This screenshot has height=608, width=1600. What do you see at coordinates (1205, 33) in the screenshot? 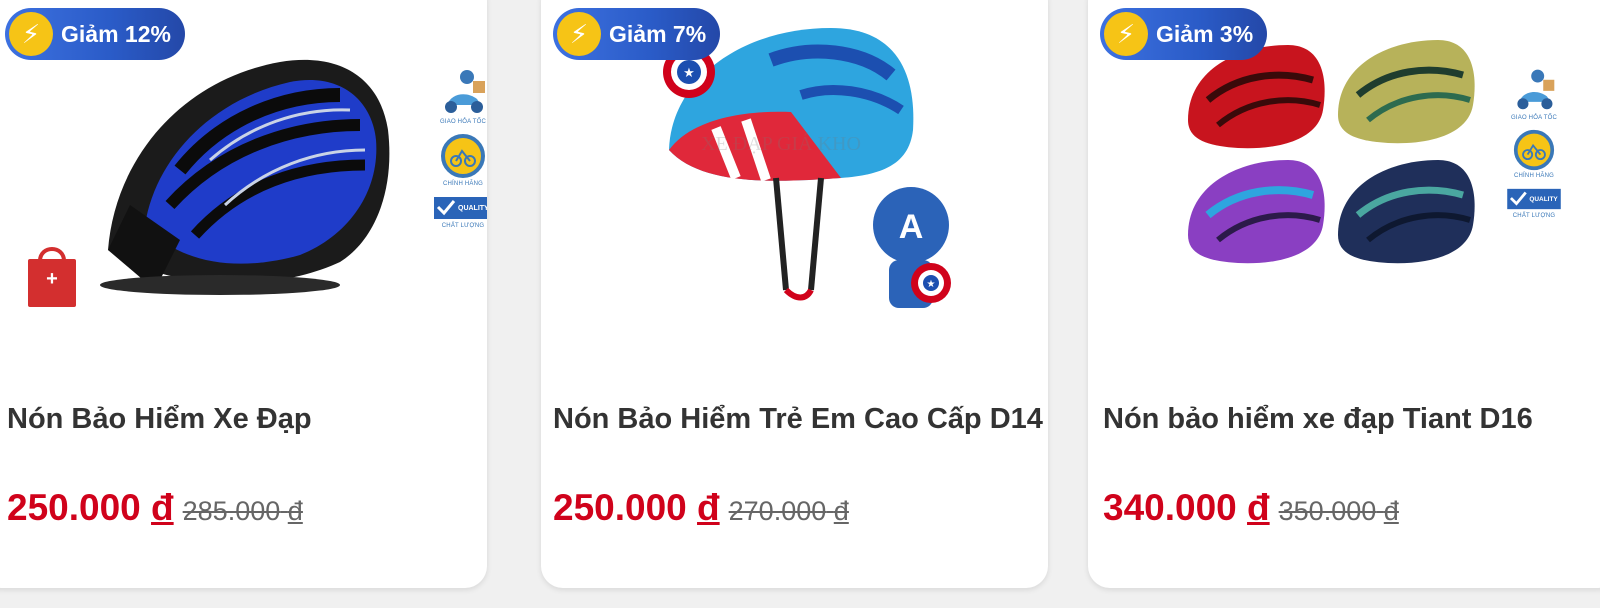
I see `discount-label: Giảm 3%` at bounding box center [1205, 33].